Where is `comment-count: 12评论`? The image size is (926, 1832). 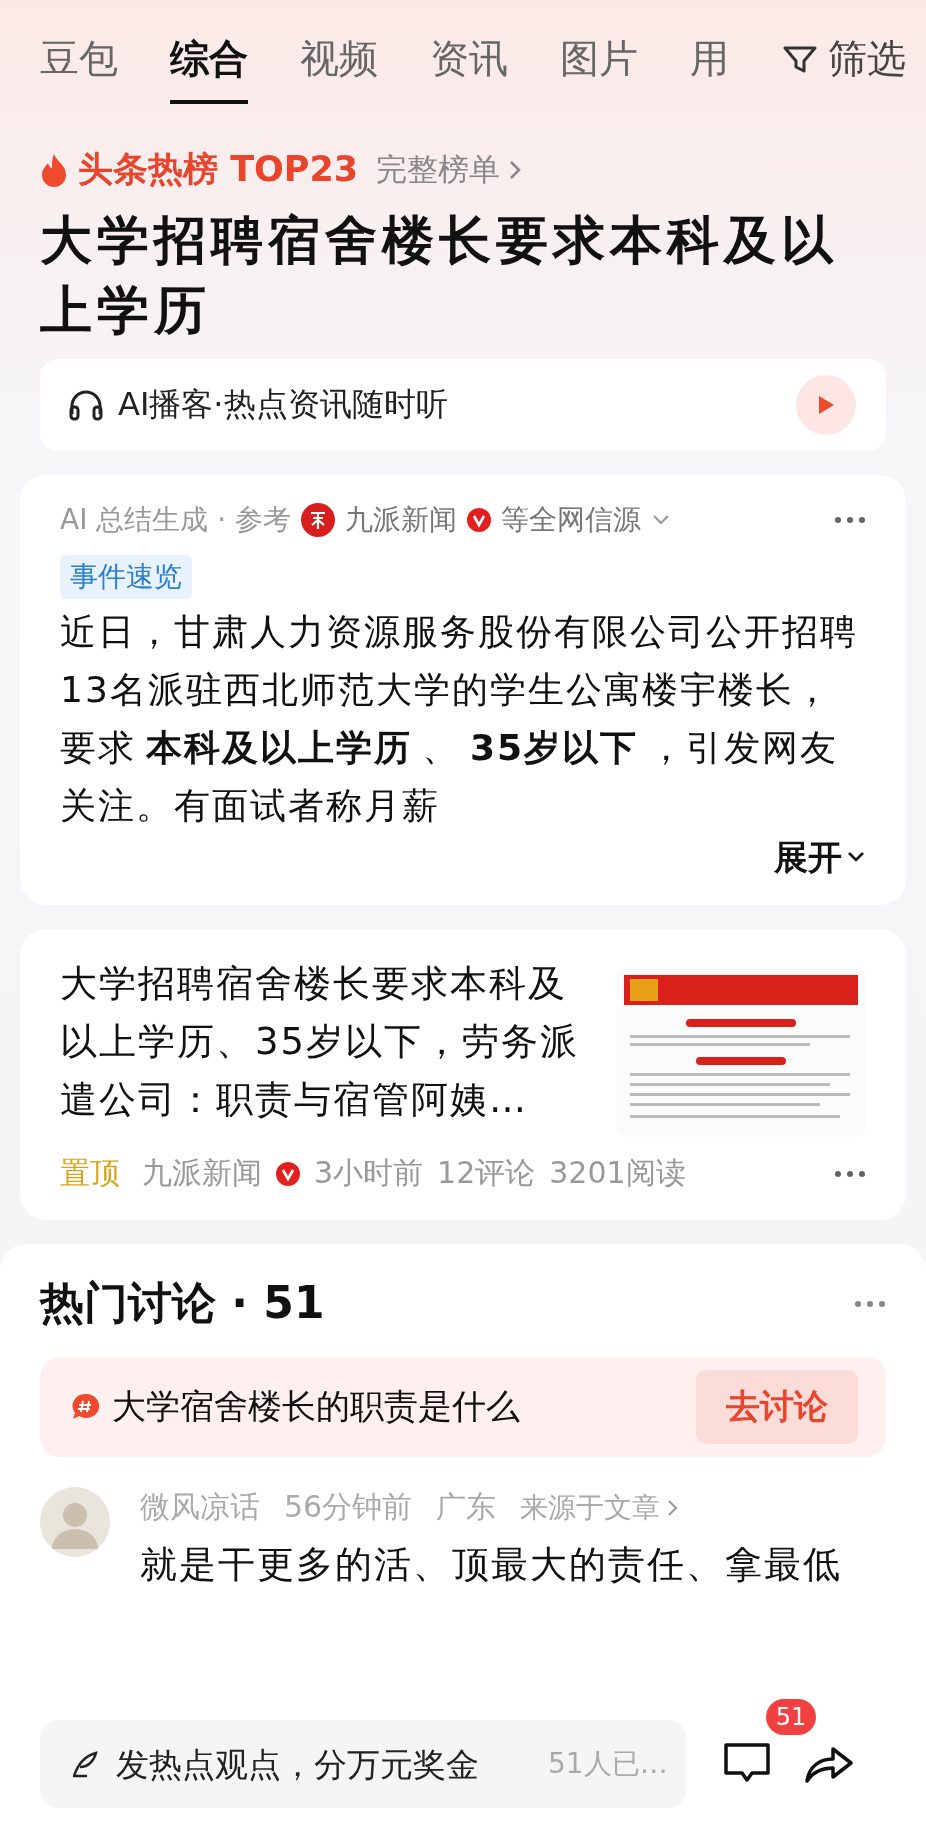 comment-count: 12评论 is located at coordinates (486, 1173).